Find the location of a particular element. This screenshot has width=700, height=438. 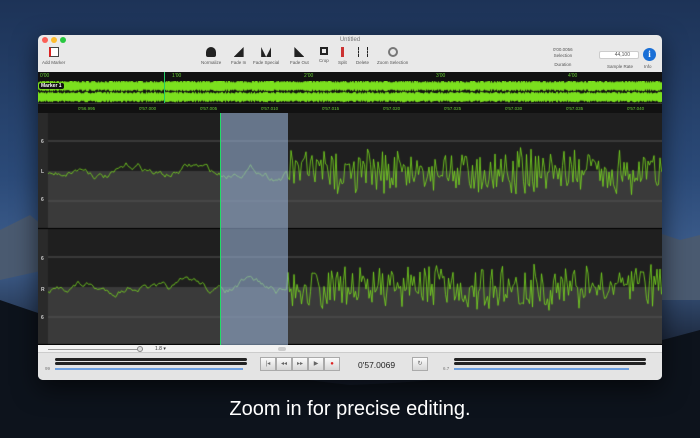

zoom-select: 1.8 ▾ is located at coordinates (168, 349).